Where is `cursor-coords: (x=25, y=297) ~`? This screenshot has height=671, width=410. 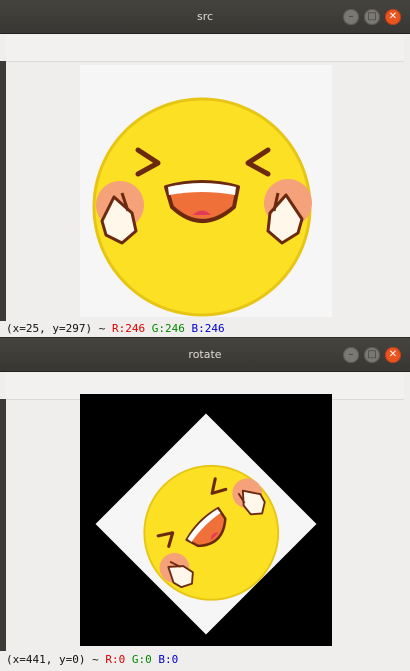 cursor-coords: (x=25, y=297) ~ is located at coordinates (59, 328).